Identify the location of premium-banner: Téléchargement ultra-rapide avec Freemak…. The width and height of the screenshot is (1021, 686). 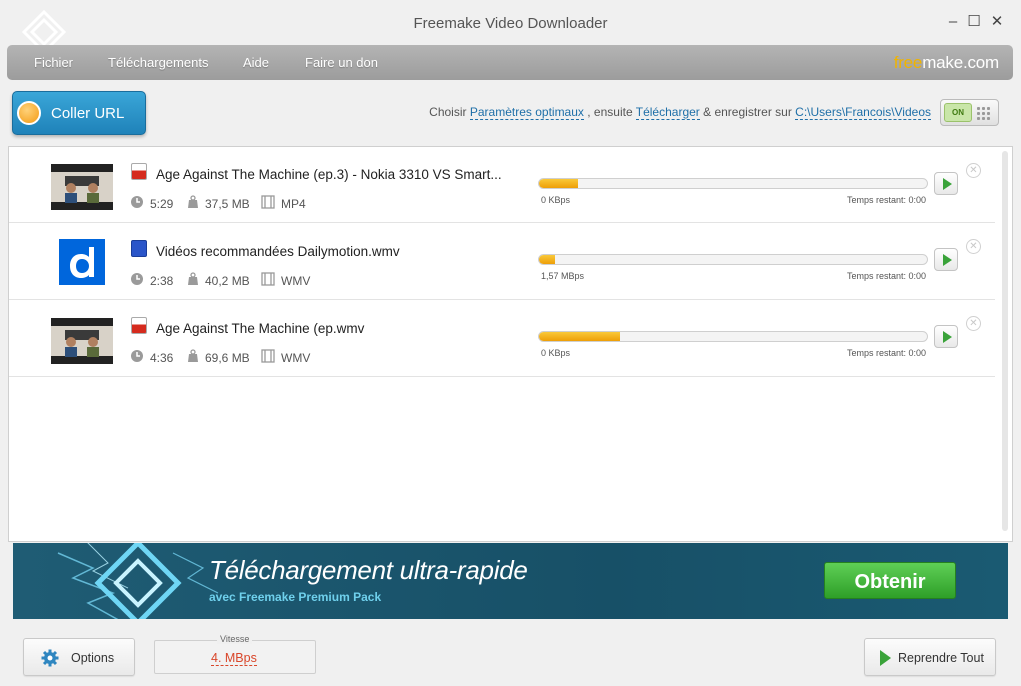
(510, 581).